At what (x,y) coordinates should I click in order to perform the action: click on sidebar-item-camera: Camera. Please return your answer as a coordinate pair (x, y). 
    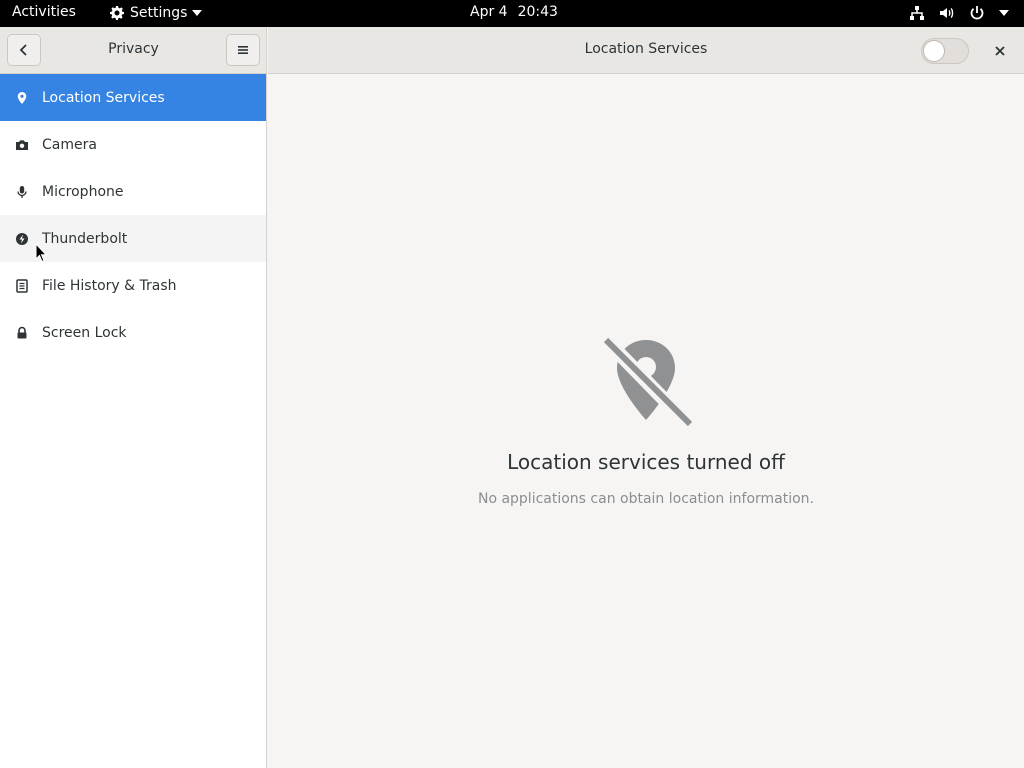
    Looking at the image, I should click on (133, 144).